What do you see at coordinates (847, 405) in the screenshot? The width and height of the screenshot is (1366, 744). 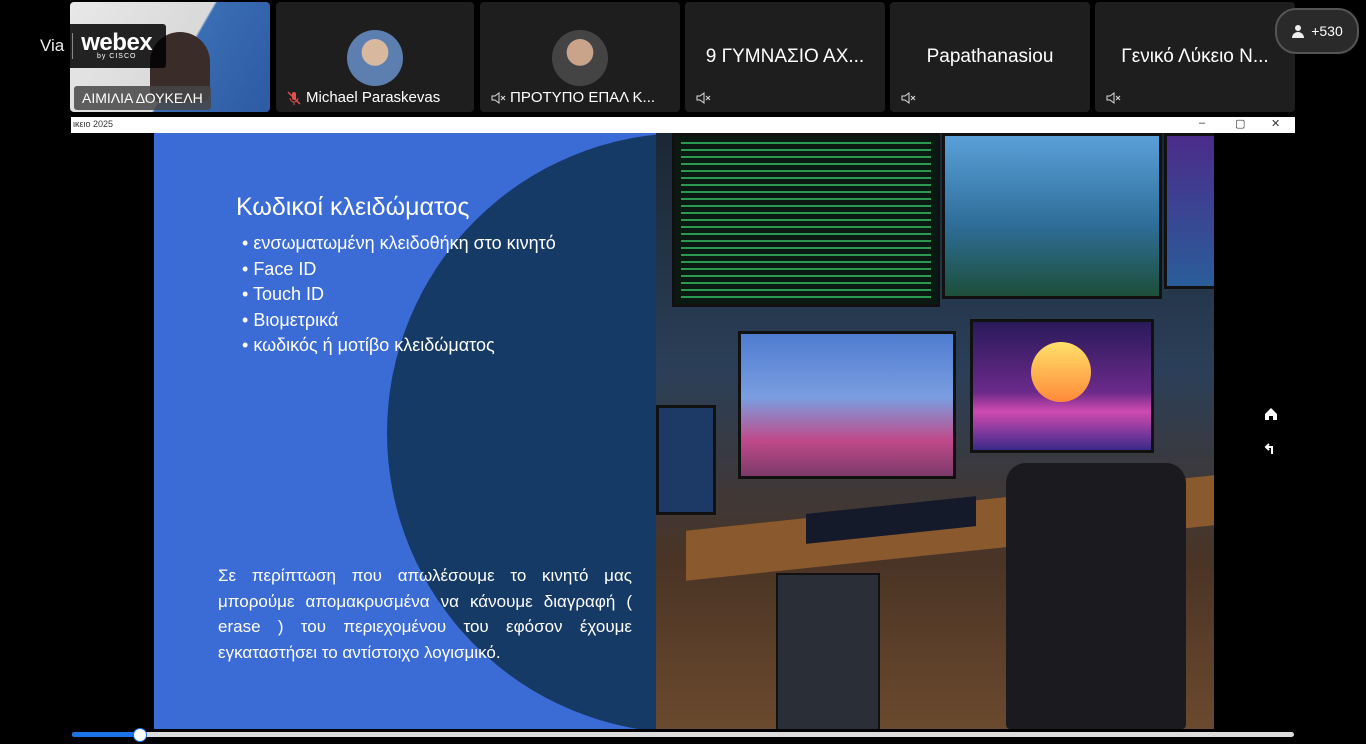 I see `eagle-monitor` at bounding box center [847, 405].